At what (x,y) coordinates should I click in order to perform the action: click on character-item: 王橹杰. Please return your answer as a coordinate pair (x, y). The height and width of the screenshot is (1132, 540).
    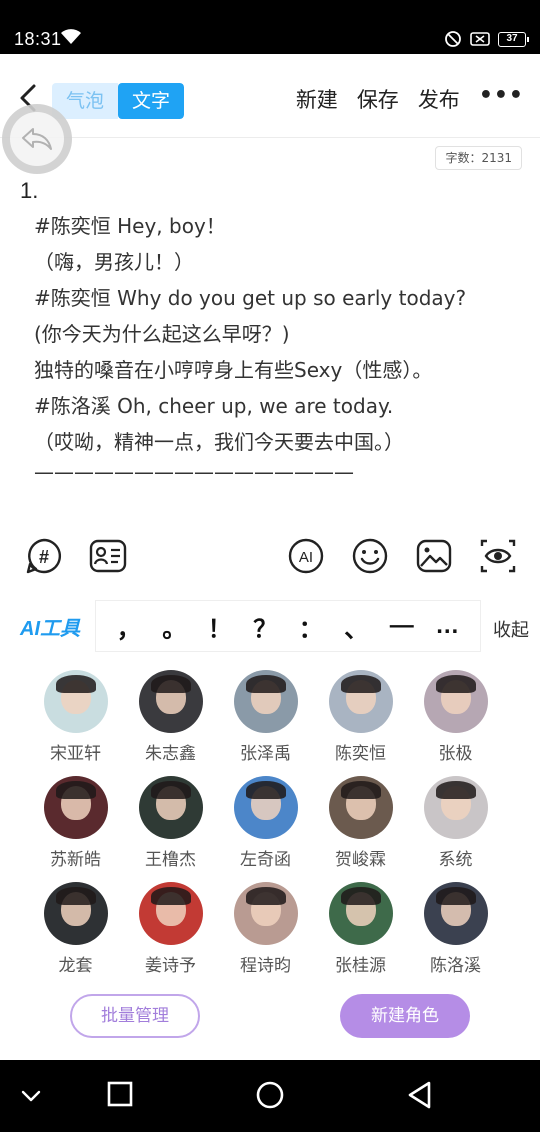
    Looking at the image, I should click on (170, 823).